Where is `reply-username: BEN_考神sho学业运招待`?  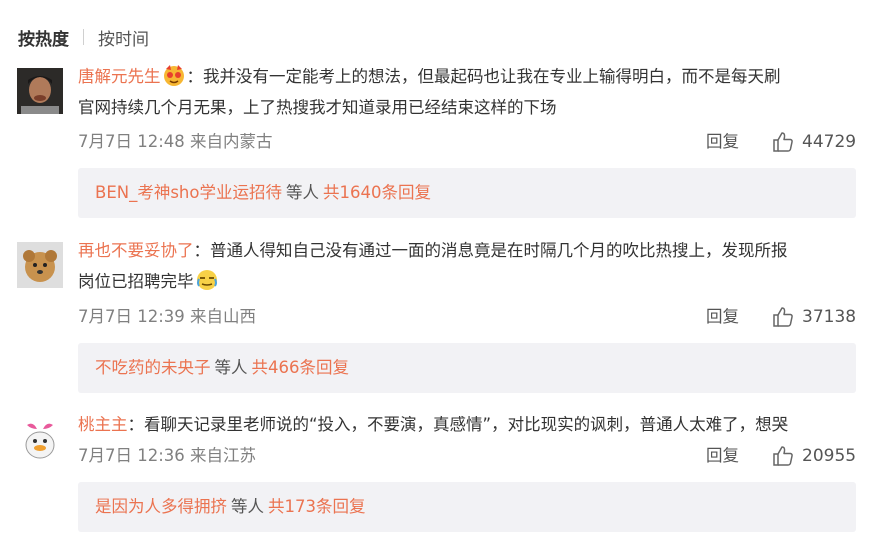
reply-username: BEN_考神sho学业运招待 is located at coordinates (188, 192).